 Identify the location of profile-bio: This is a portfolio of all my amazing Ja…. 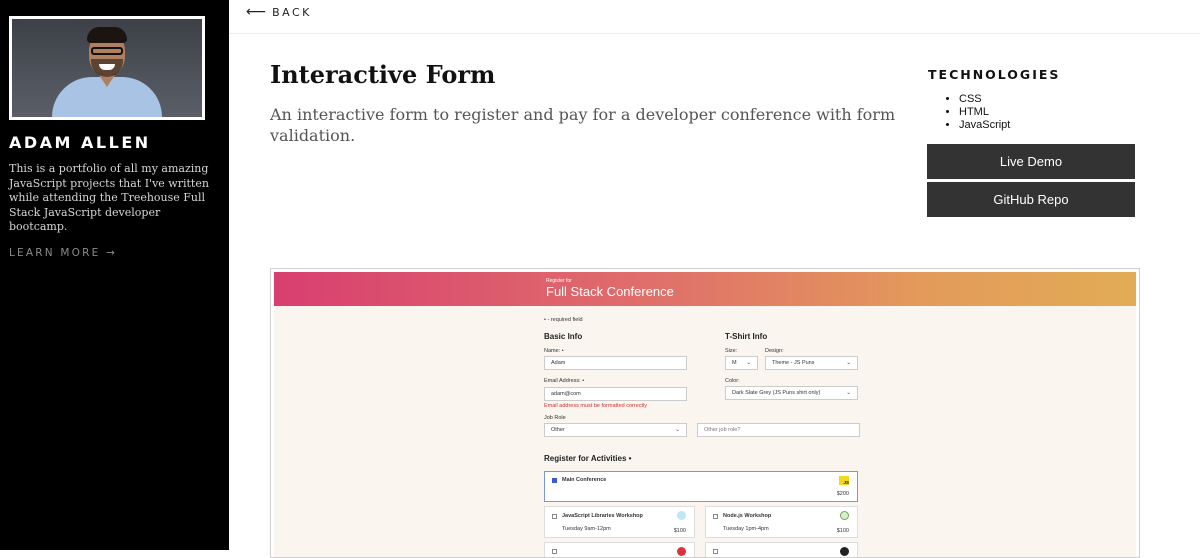
(109, 198).